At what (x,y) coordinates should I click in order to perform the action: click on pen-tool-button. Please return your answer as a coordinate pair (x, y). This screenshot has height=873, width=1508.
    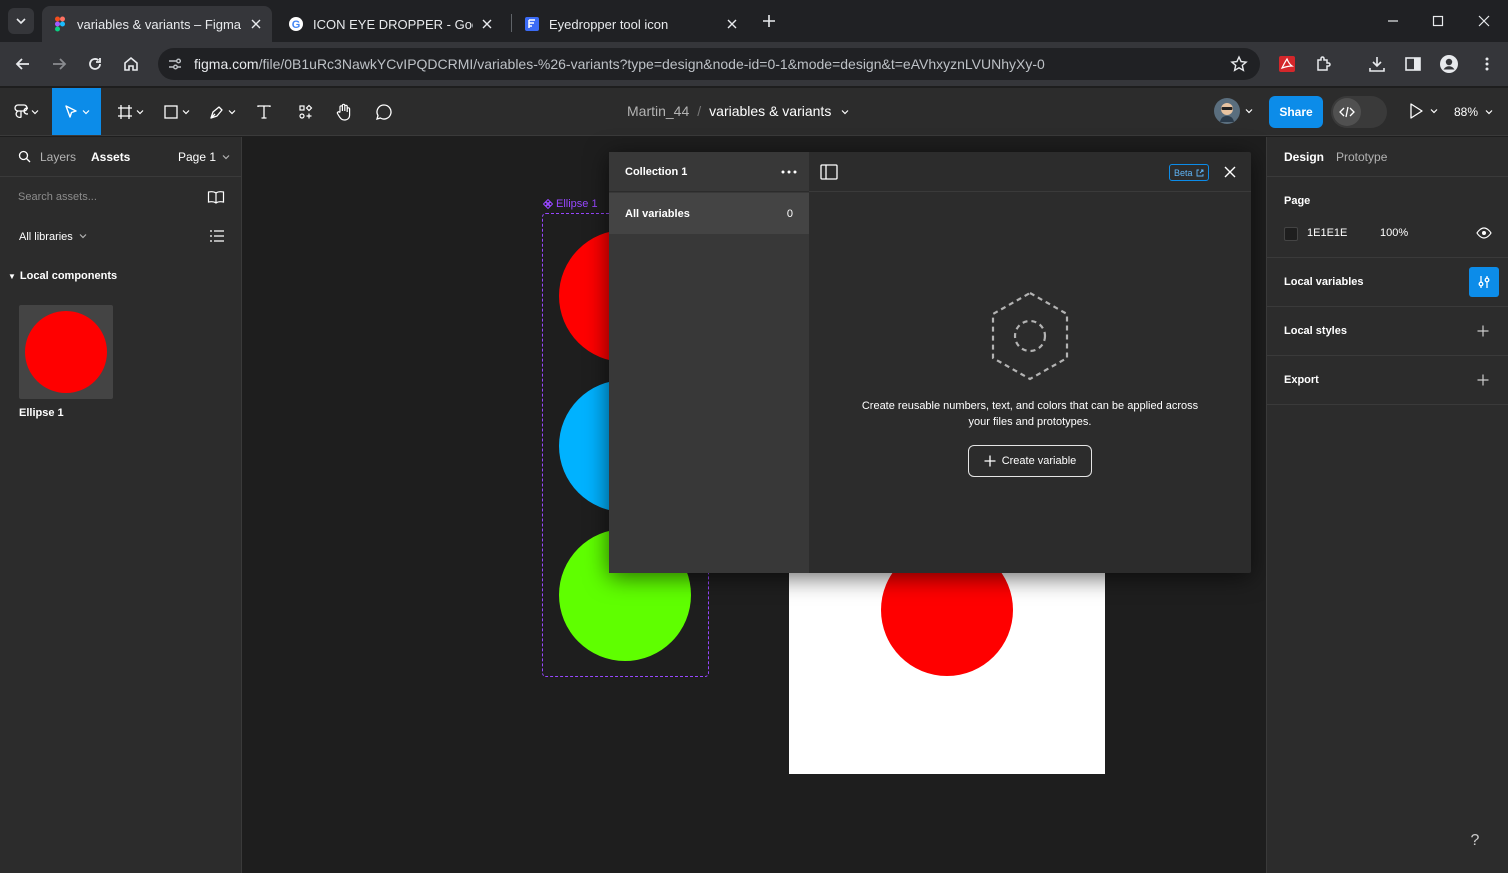
    Looking at the image, I should click on (222, 111).